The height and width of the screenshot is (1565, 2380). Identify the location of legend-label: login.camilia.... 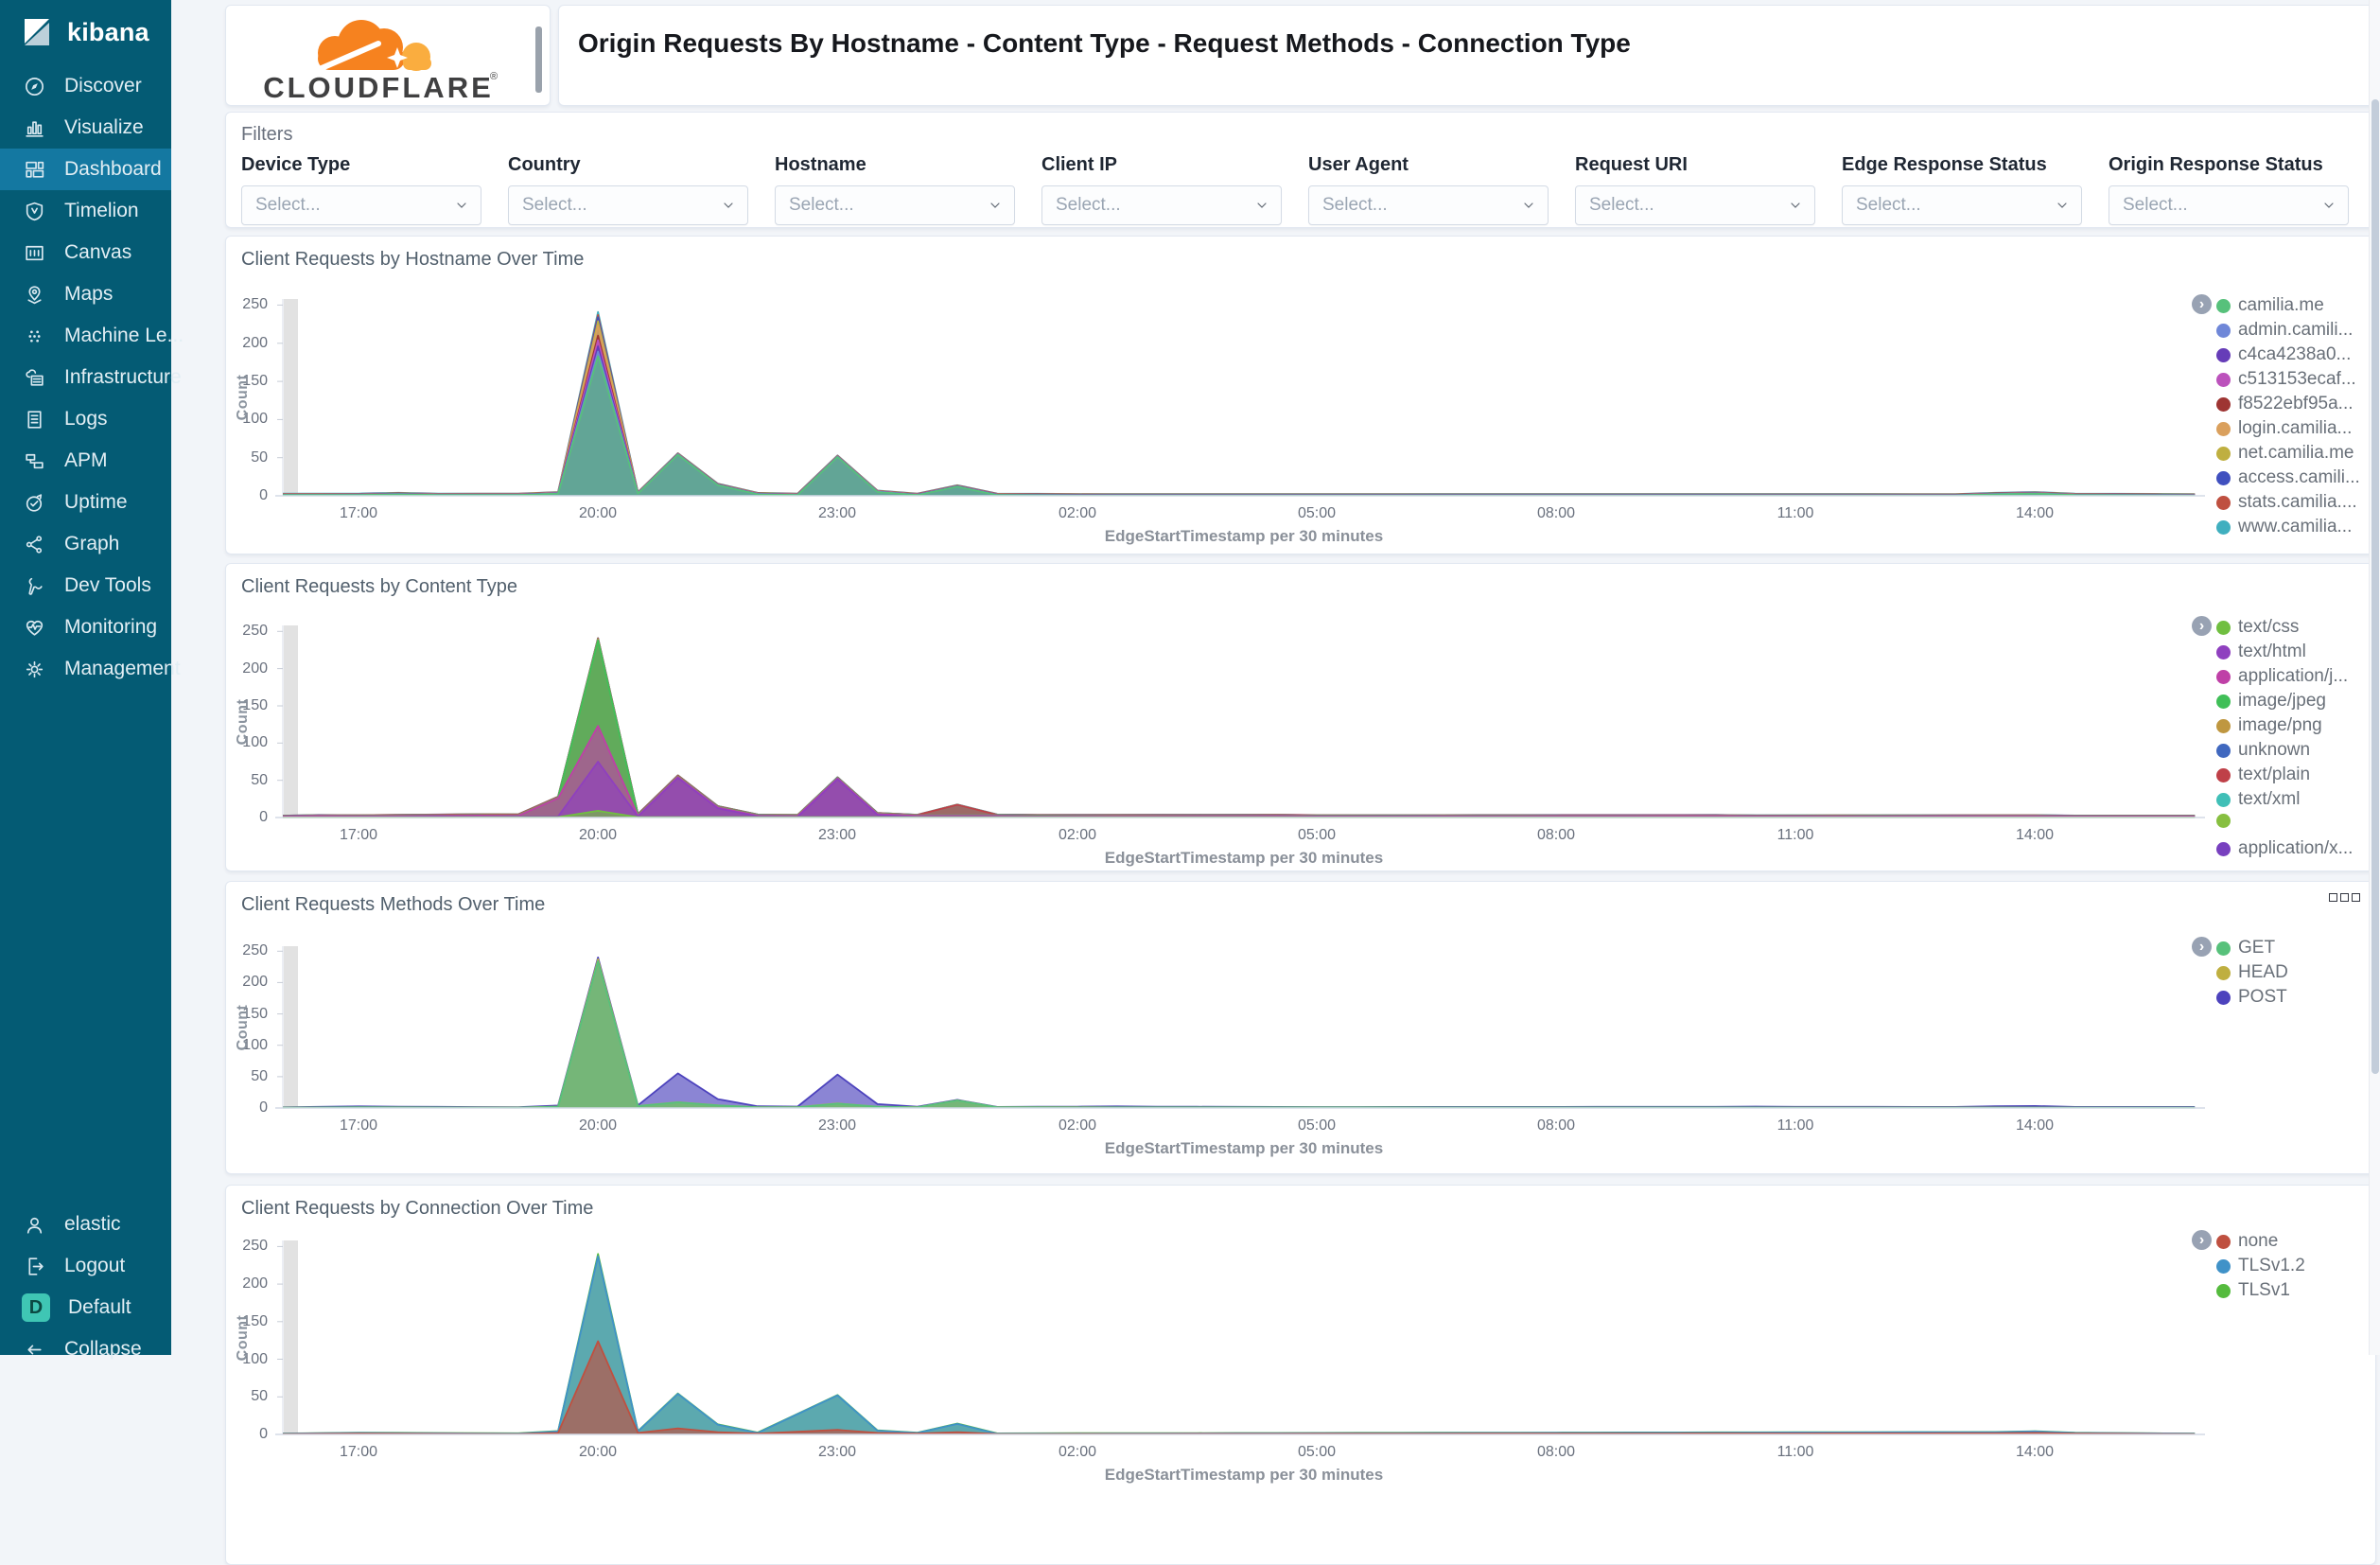
(2295, 428).